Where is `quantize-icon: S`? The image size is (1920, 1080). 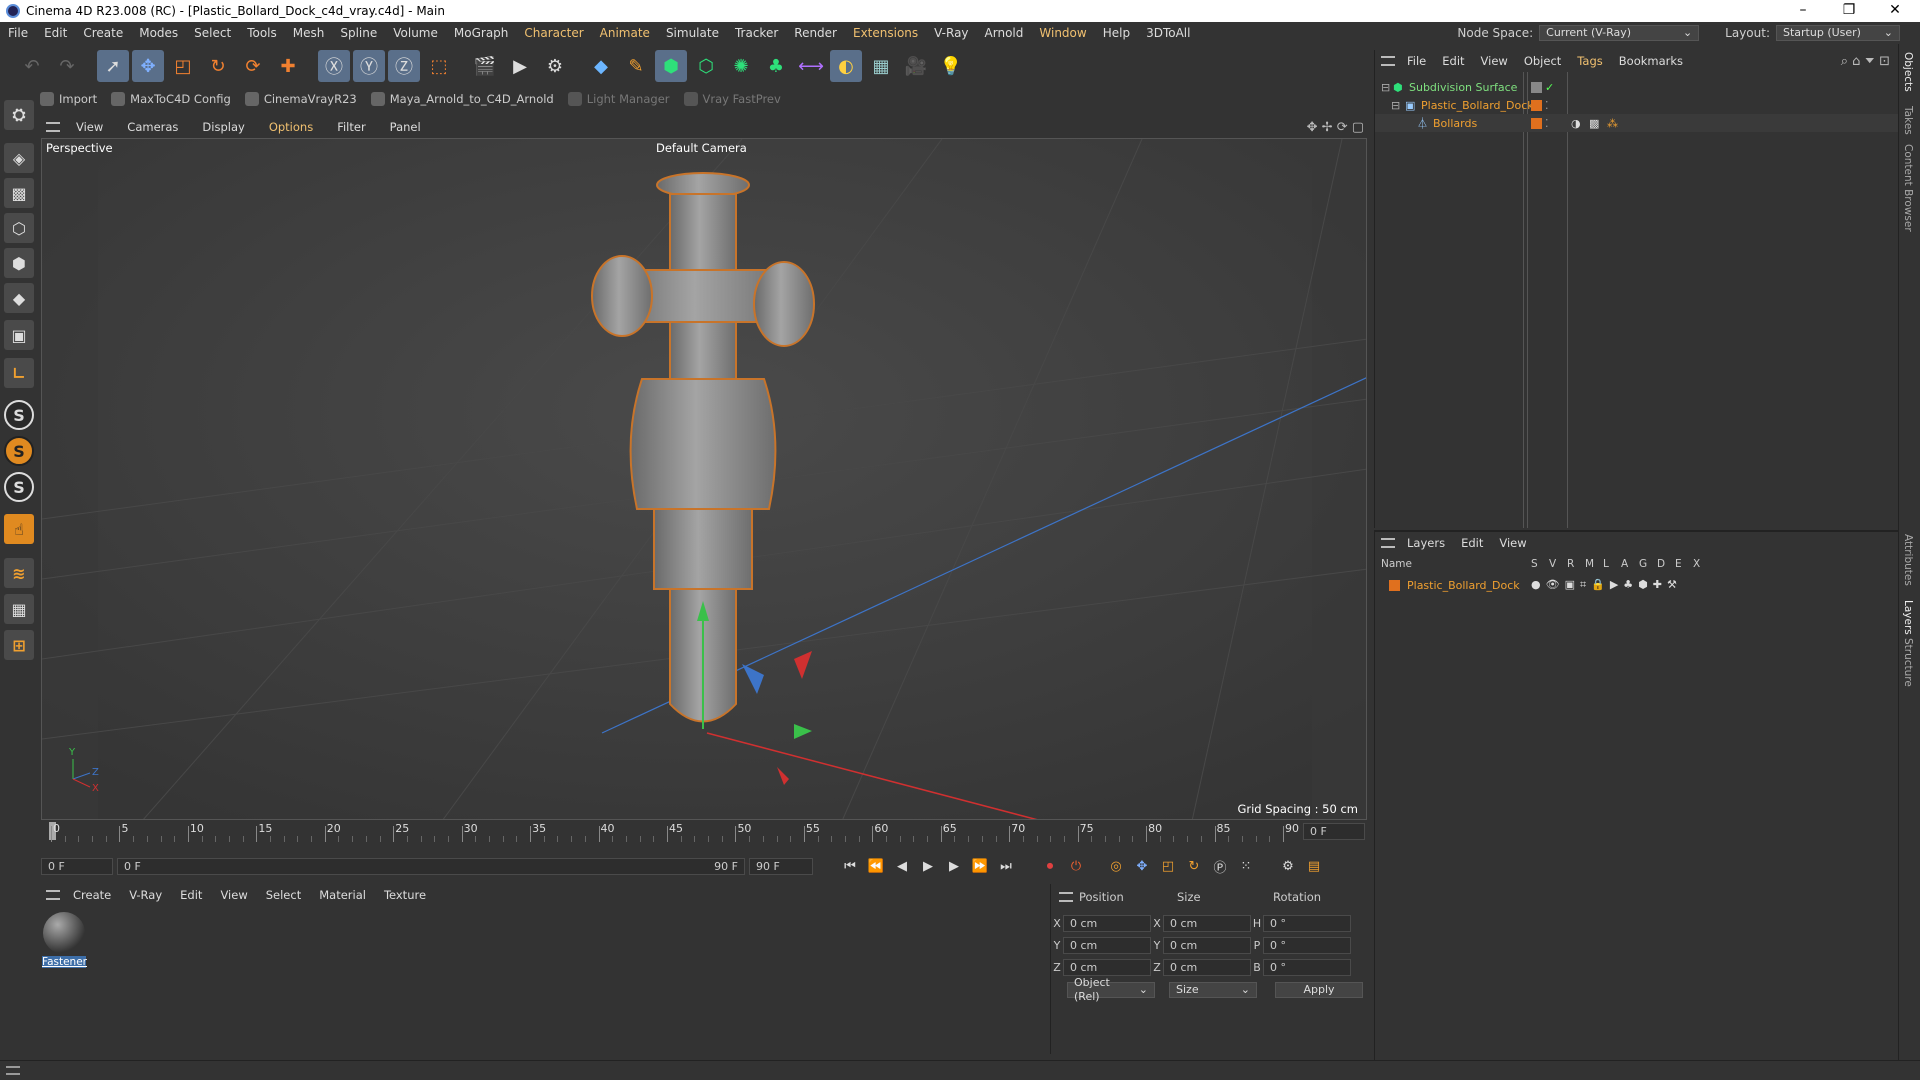
quantize-icon: S is located at coordinates (19, 487).